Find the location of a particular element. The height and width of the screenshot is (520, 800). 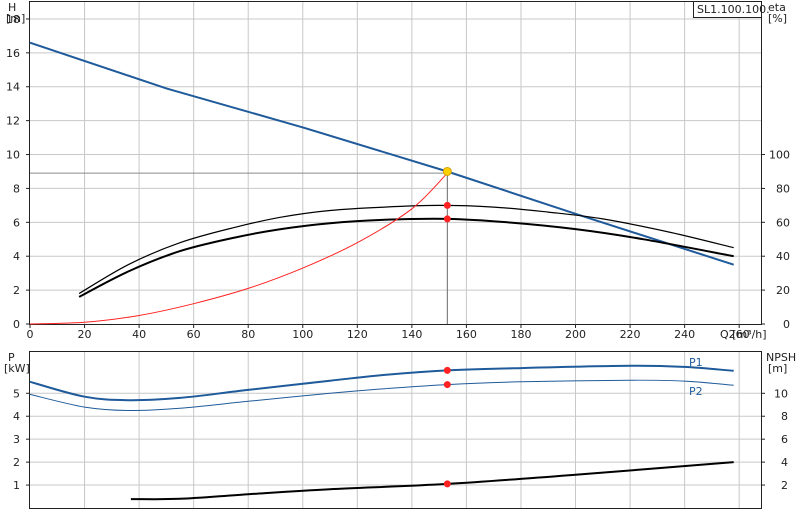

q-axis-label: Q [m³/h] is located at coordinates (743, 334).